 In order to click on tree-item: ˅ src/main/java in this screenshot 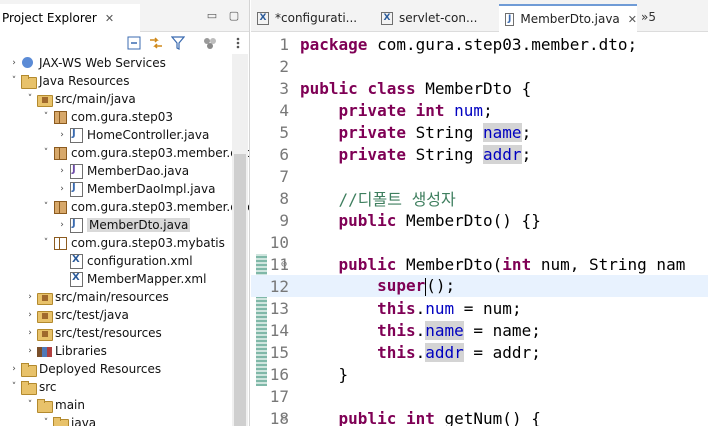, I will do `click(124, 99)`.